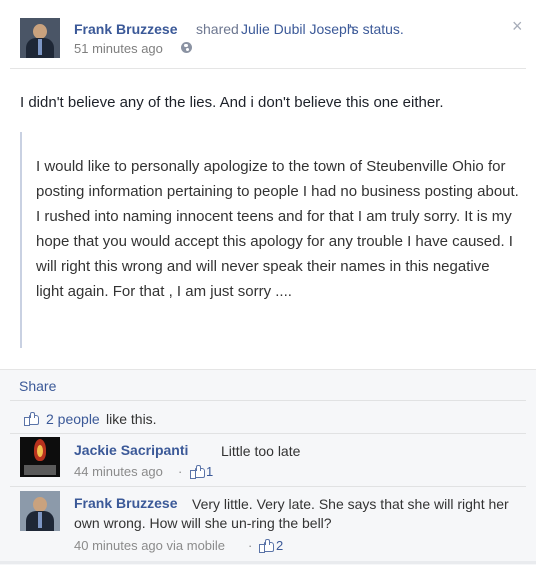 This screenshot has height=565, width=536. I want to click on share-button: Share, so click(37, 386).